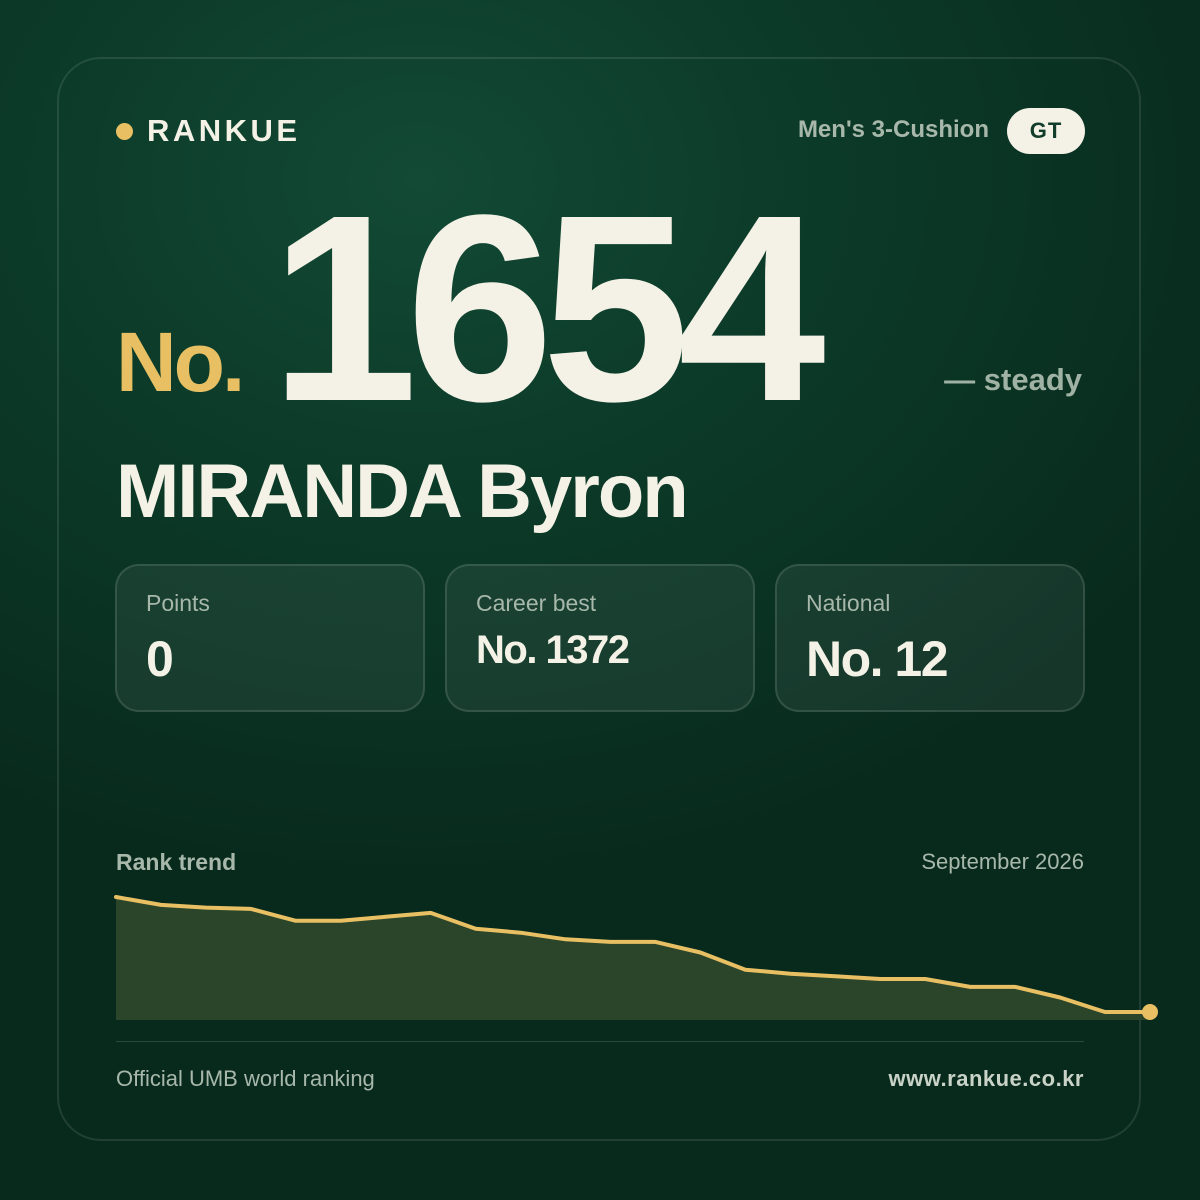 The height and width of the screenshot is (1200, 1200). Describe the element at coordinates (160, 659) in the screenshot. I see `stat-value: 0` at that location.